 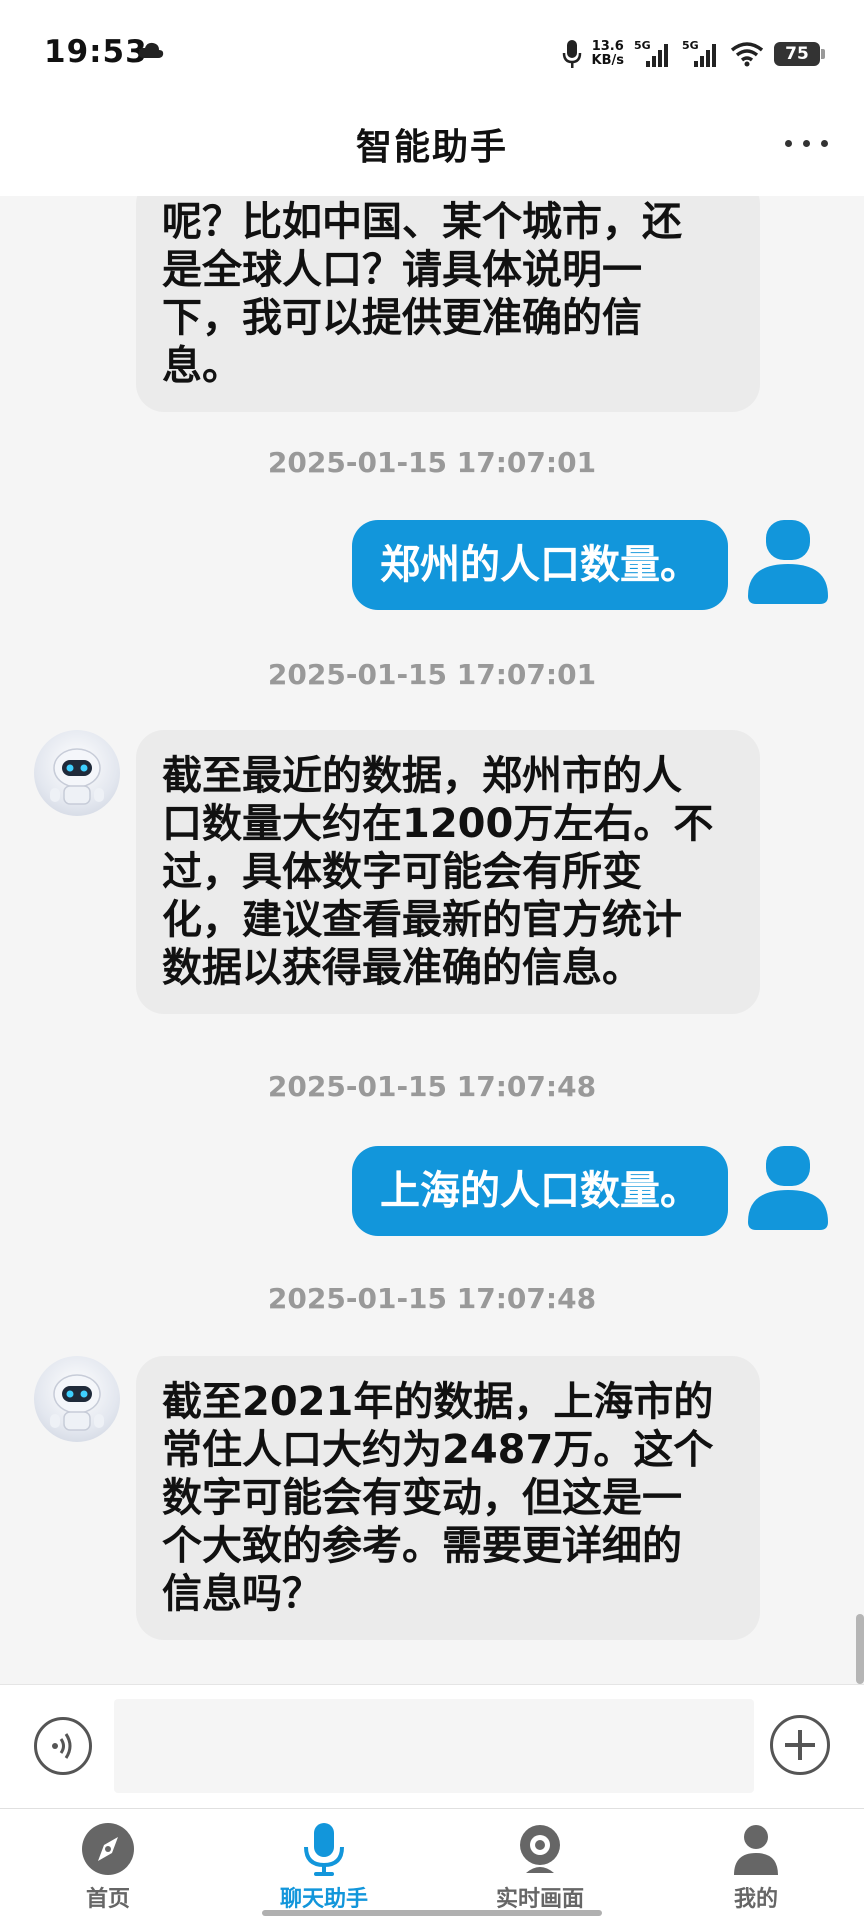 I want to click on net-speed-value: 13.6, so click(x=607, y=46).